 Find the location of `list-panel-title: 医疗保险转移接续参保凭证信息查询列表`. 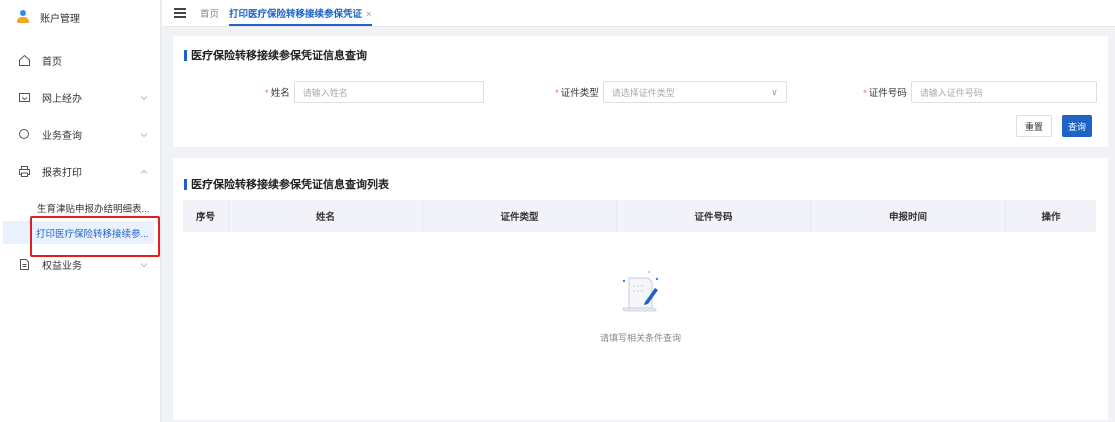

list-panel-title: 医疗保险转移接续参保凭证信息查询列表 is located at coordinates (286, 184).